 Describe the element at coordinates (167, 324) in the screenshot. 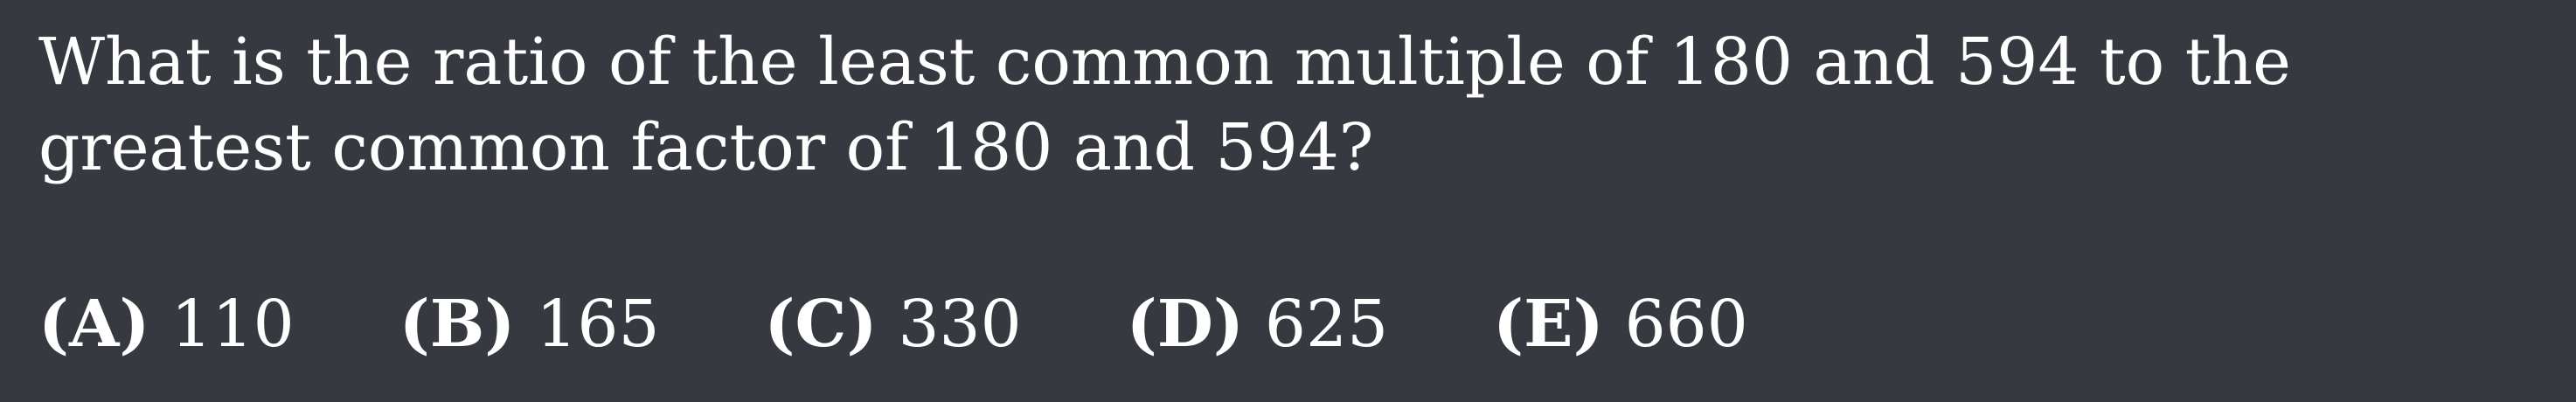

I see `choice-a: (A) 110` at that location.